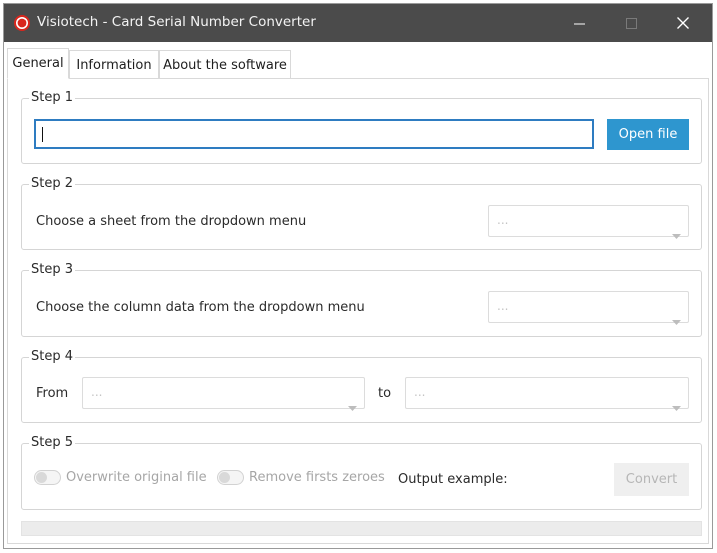  I want to click on visiotech-logo-icon, so click(22, 23).